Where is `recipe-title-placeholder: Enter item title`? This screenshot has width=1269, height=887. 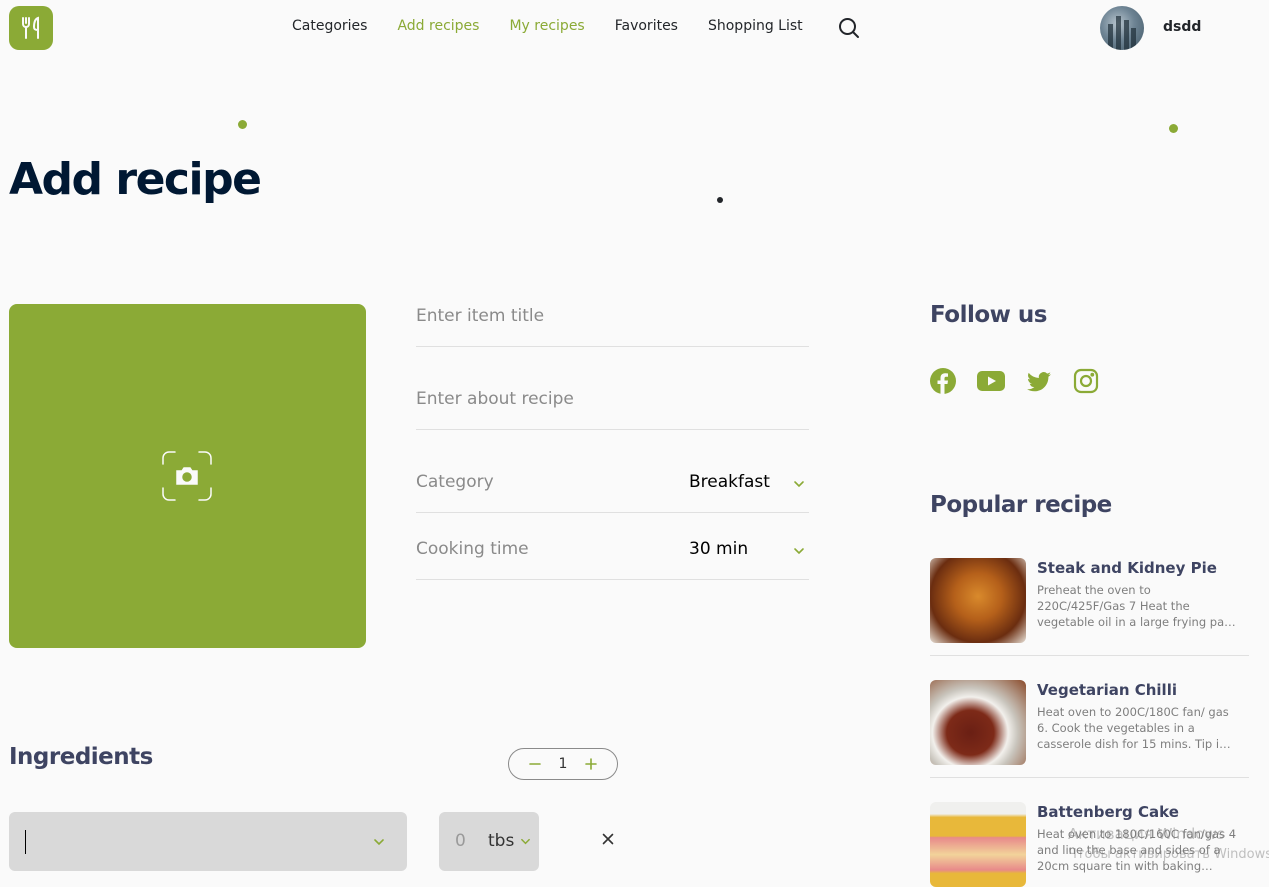
recipe-title-placeholder: Enter item title is located at coordinates (480, 316).